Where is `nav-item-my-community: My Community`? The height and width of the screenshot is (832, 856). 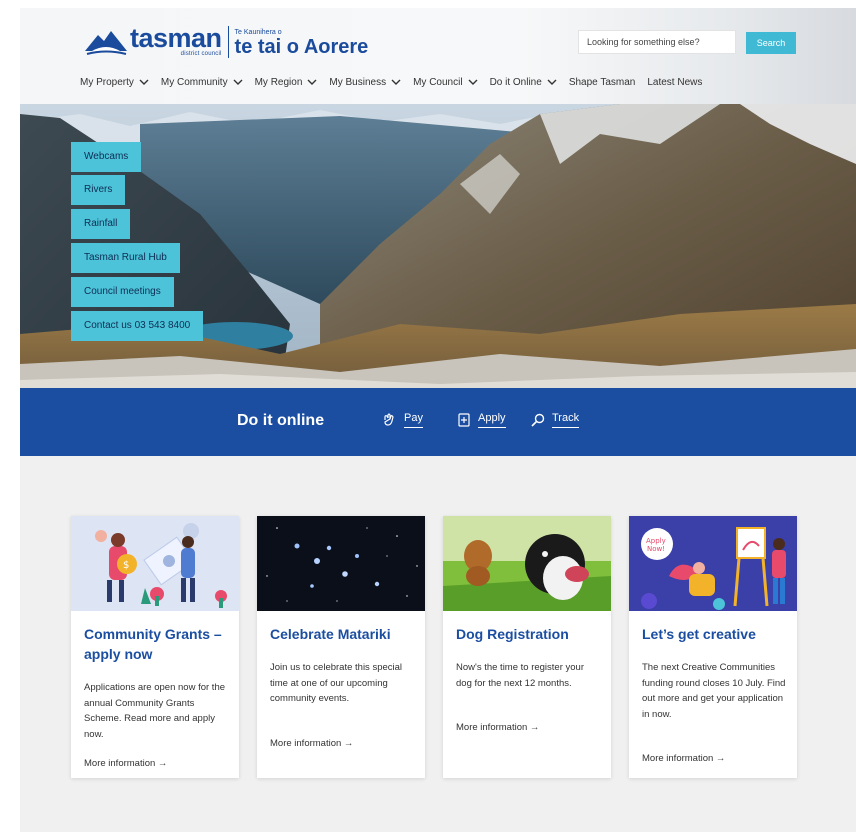
nav-item-my-community: My Community is located at coordinates (202, 82).